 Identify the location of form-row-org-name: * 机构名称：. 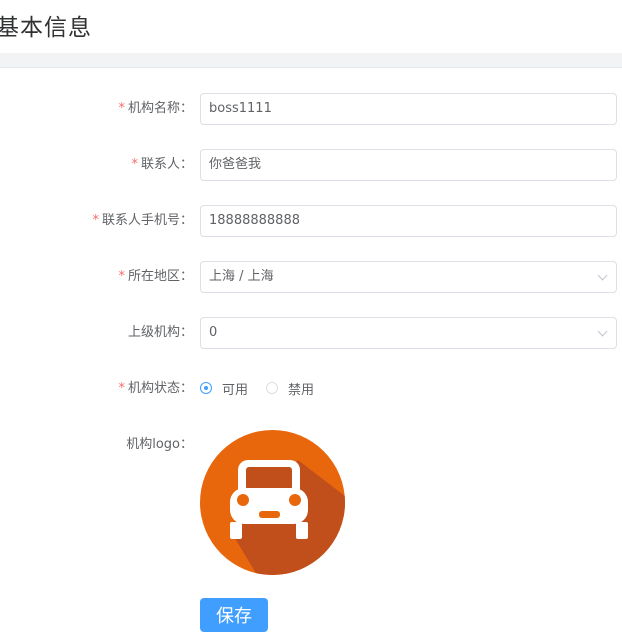
(311, 109).